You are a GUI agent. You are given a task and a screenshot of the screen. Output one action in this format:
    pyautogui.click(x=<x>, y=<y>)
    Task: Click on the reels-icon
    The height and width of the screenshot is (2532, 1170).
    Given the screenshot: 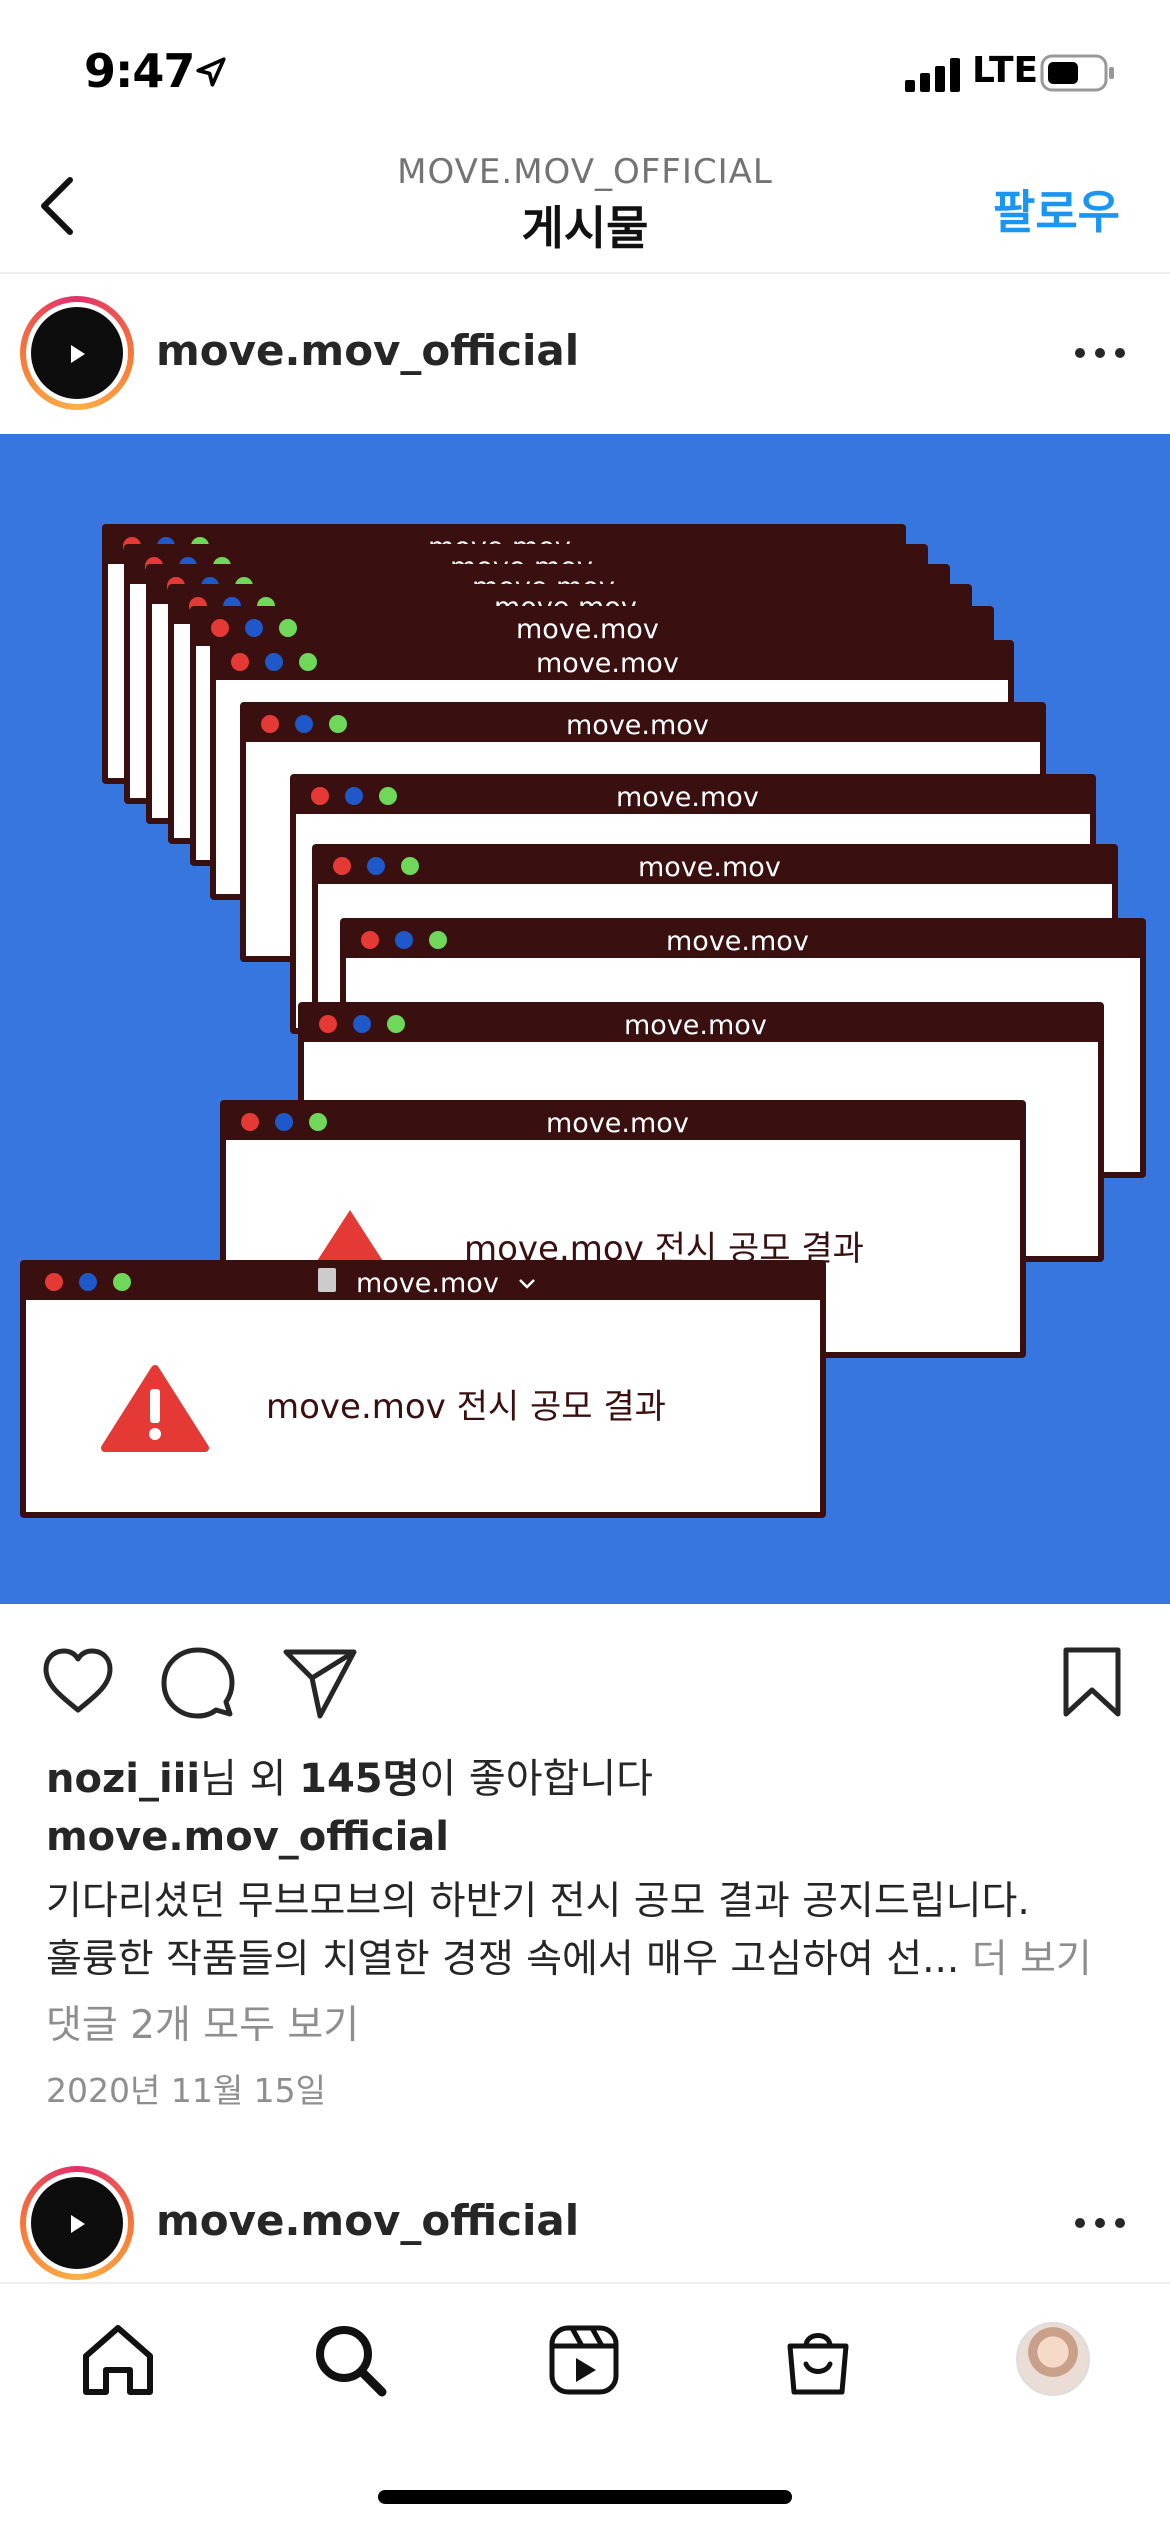 What is the action you would take?
    pyautogui.click(x=584, y=2360)
    